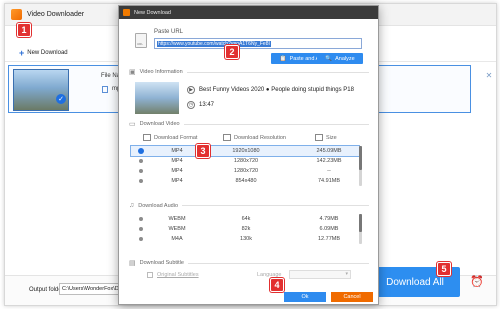 Image resolution: width=500 pixels, height=309 pixels. I want to click on dialog-app-icon, so click(126, 12).